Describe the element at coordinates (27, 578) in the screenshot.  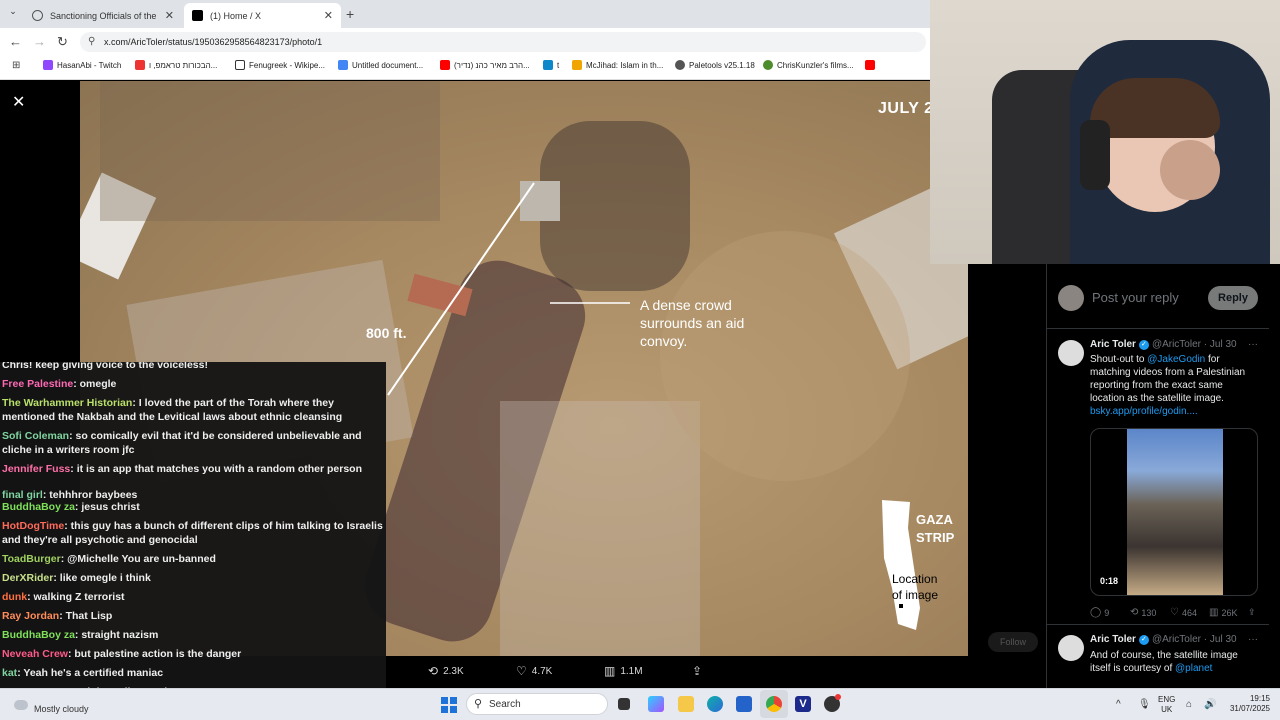
I see `chat-username: DerXRider` at that location.